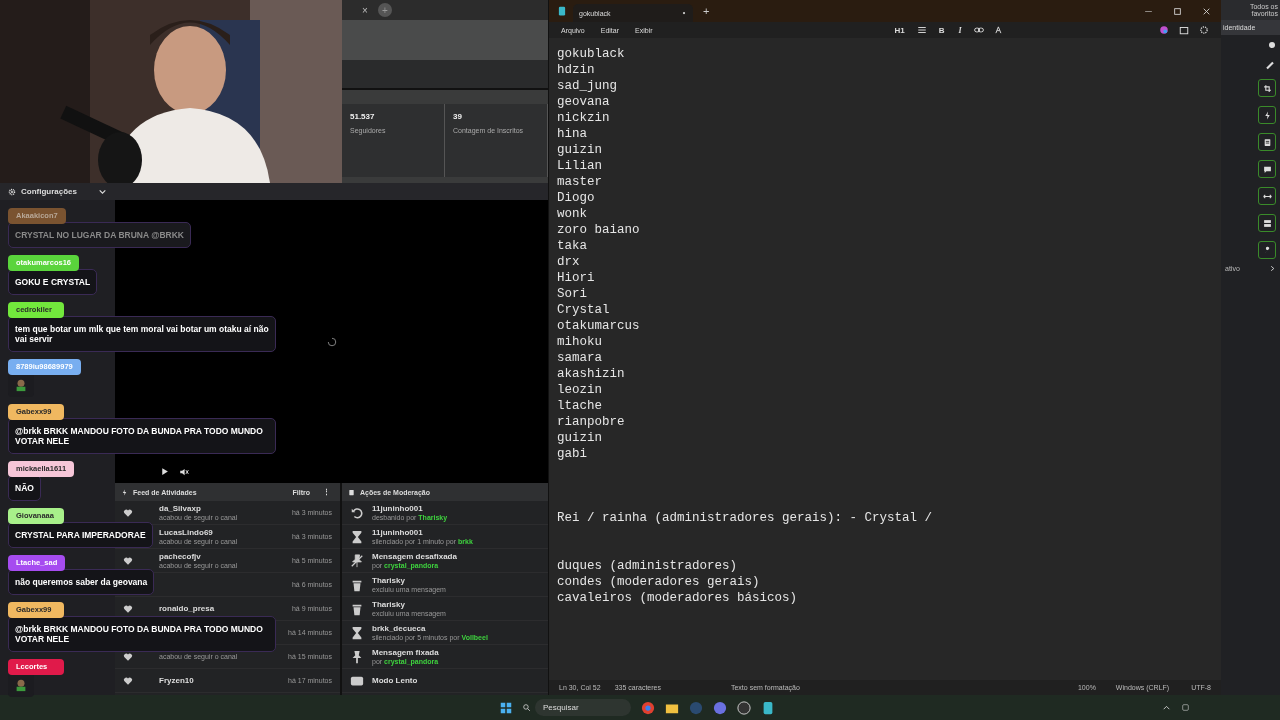 This screenshot has height=720, width=1280. I want to click on text-line: samara, so click(580, 358).